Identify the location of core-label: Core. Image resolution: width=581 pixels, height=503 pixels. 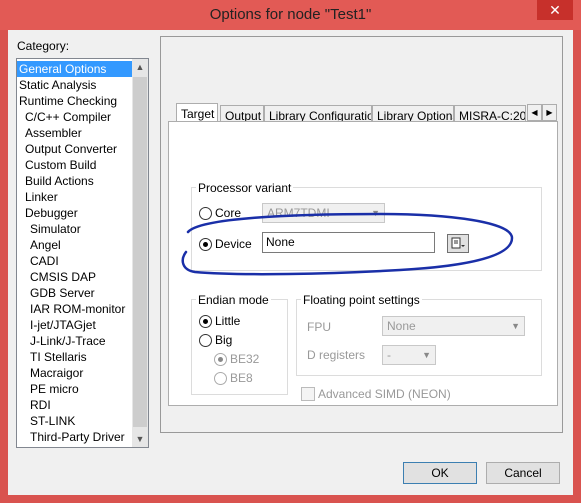
(228, 213).